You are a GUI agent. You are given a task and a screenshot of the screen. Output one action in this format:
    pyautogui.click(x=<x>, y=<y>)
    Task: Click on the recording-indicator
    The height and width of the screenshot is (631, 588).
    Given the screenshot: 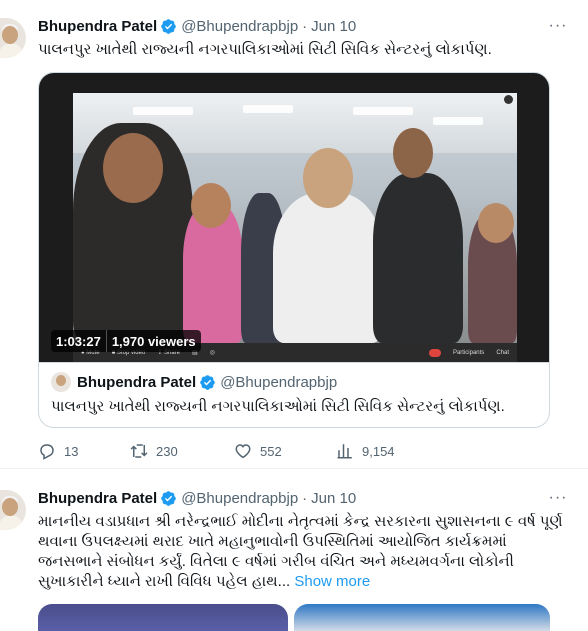 What is the action you would take?
    pyautogui.click(x=508, y=99)
    